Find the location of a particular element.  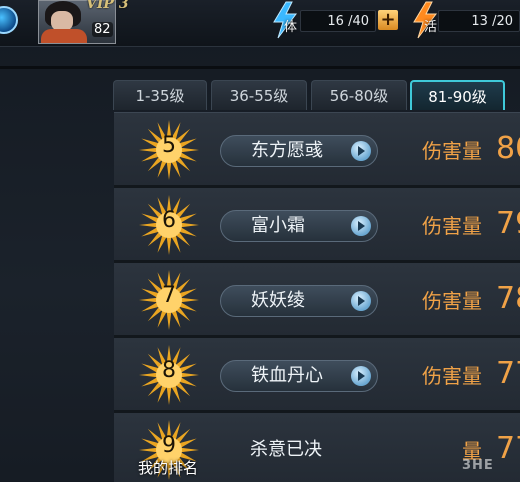

tab-56-80: 56-80级 is located at coordinates (359, 95).